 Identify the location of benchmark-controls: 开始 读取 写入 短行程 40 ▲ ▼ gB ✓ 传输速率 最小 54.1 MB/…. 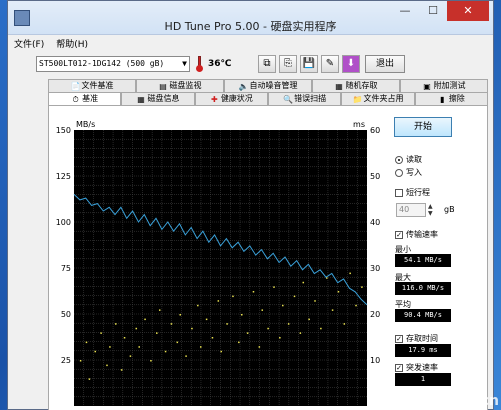
(441, 258).